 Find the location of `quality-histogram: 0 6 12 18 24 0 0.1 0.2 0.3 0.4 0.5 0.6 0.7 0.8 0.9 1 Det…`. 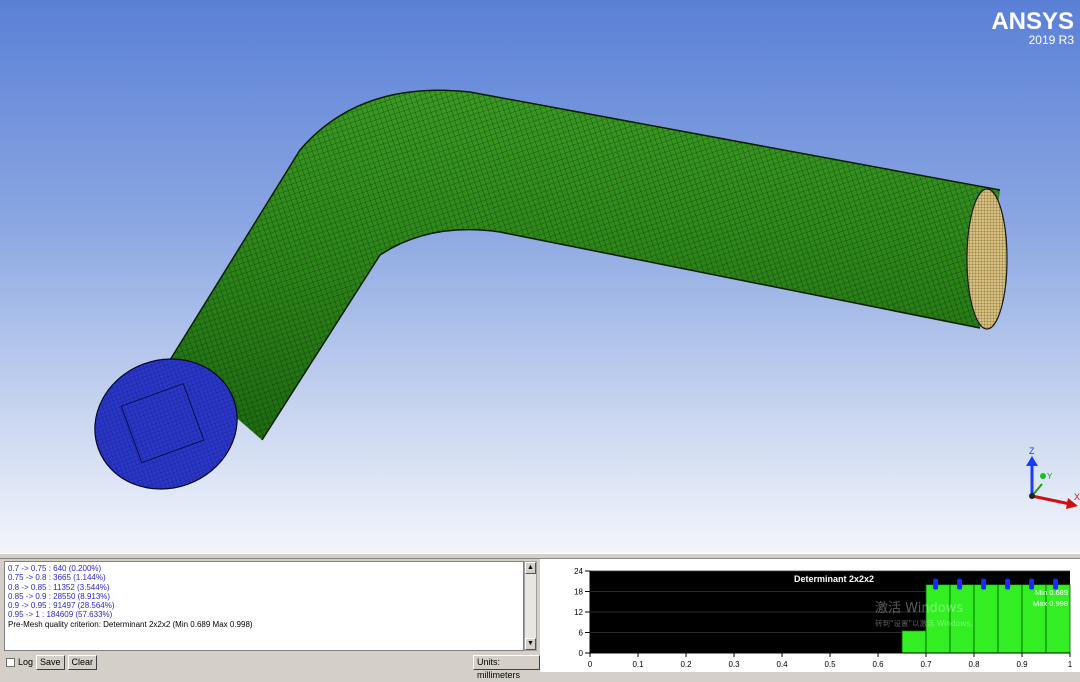

quality-histogram: 0 6 12 18 24 0 0.1 0.2 0.3 0.4 0.5 0.6 0.7 0.8 0.9 1 Det… is located at coordinates (810, 615).